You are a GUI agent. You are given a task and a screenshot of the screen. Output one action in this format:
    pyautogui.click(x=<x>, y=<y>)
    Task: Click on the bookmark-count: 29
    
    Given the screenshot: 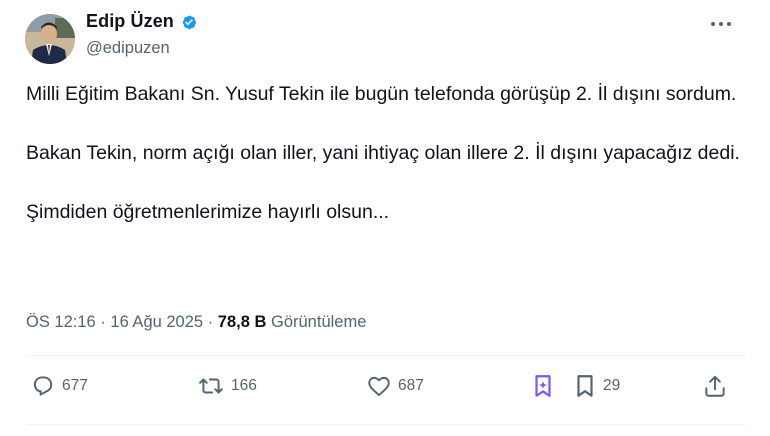 What is the action you would take?
    pyautogui.click(x=612, y=385)
    